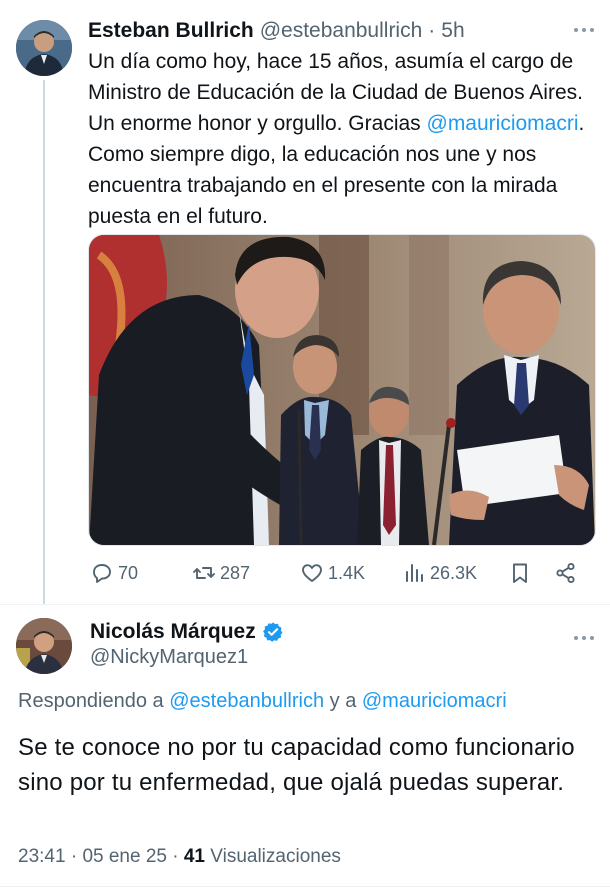 Image resolution: width=610 pixels, height=894 pixels. I want to click on reply-avatar, so click(44, 646).